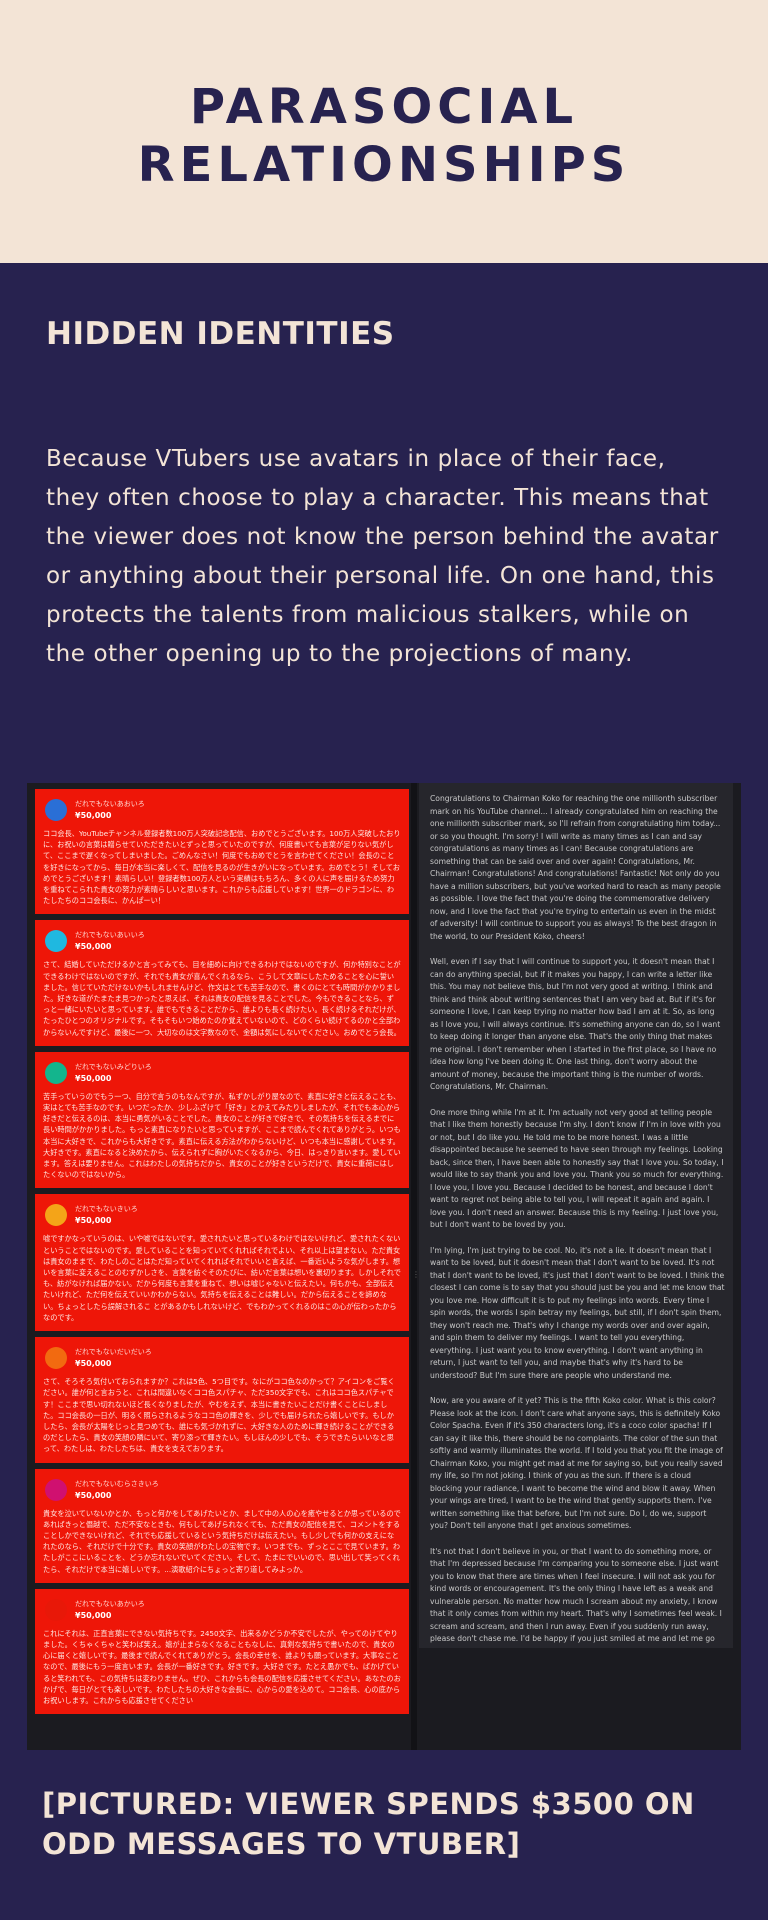 The height and width of the screenshot is (1920, 768). What do you see at coordinates (222, 1073) in the screenshot?
I see `superchat-header: だれでもないみどりいろ ¥50,000` at bounding box center [222, 1073].